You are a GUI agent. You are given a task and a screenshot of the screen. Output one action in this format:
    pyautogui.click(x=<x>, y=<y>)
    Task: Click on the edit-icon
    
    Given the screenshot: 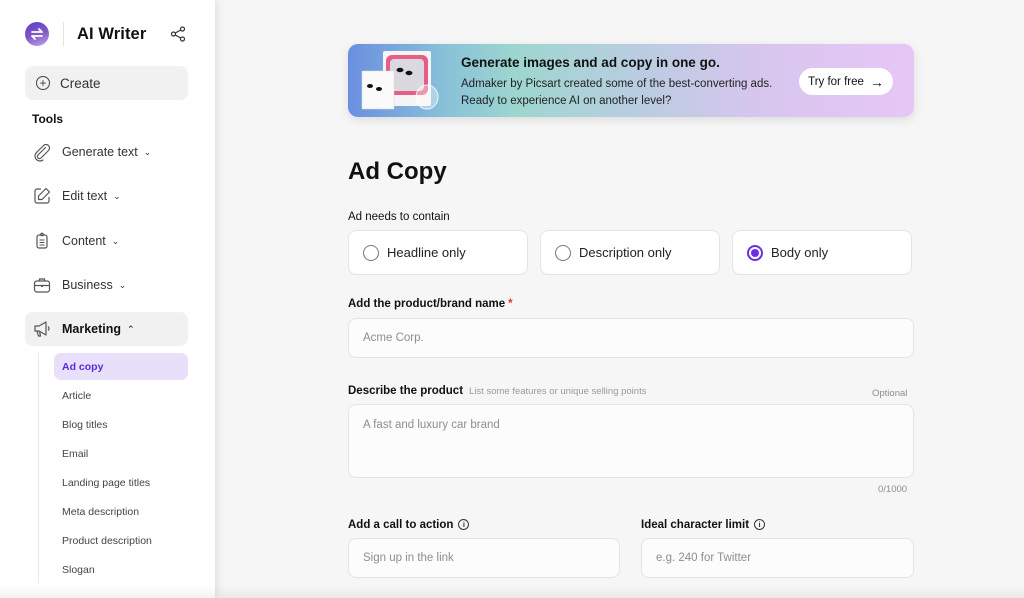 What is the action you would take?
    pyautogui.click(x=42, y=196)
    